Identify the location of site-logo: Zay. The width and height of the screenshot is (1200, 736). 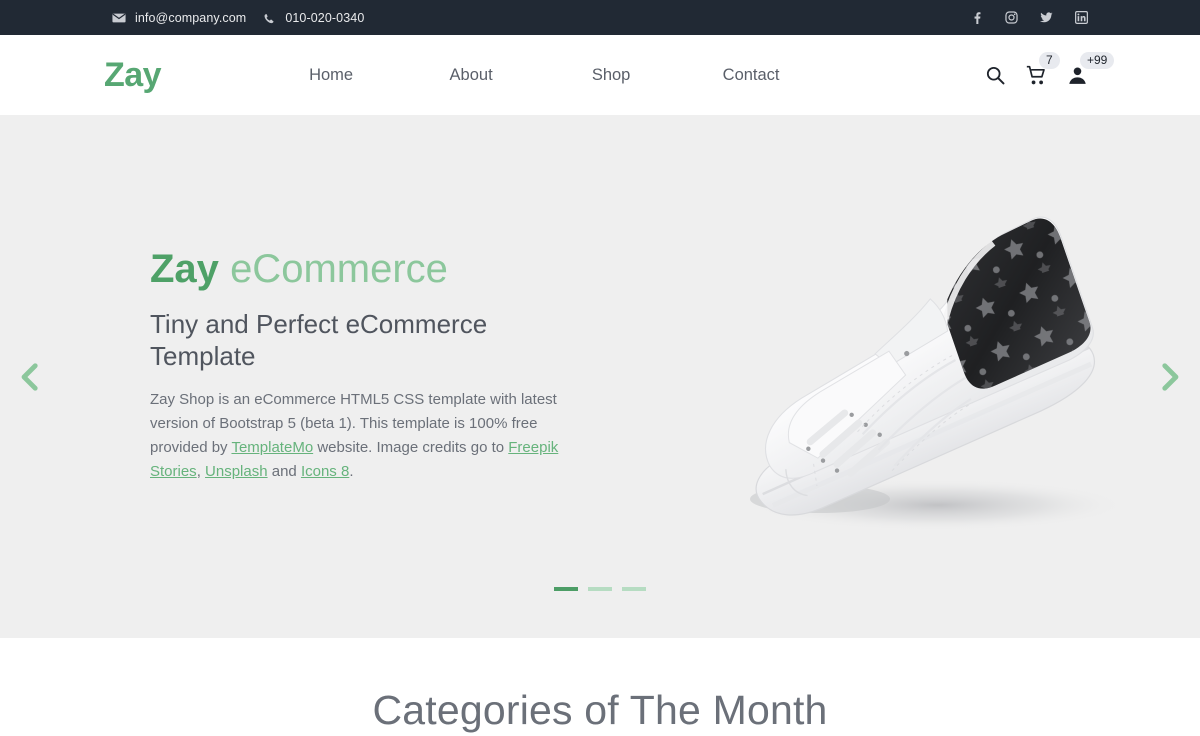
(133, 75).